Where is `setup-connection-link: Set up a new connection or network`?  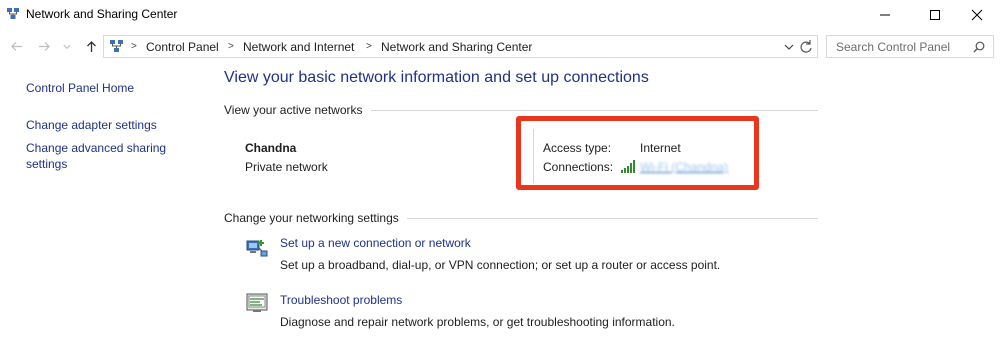
setup-connection-link: Set up a new connection or network is located at coordinates (375, 243).